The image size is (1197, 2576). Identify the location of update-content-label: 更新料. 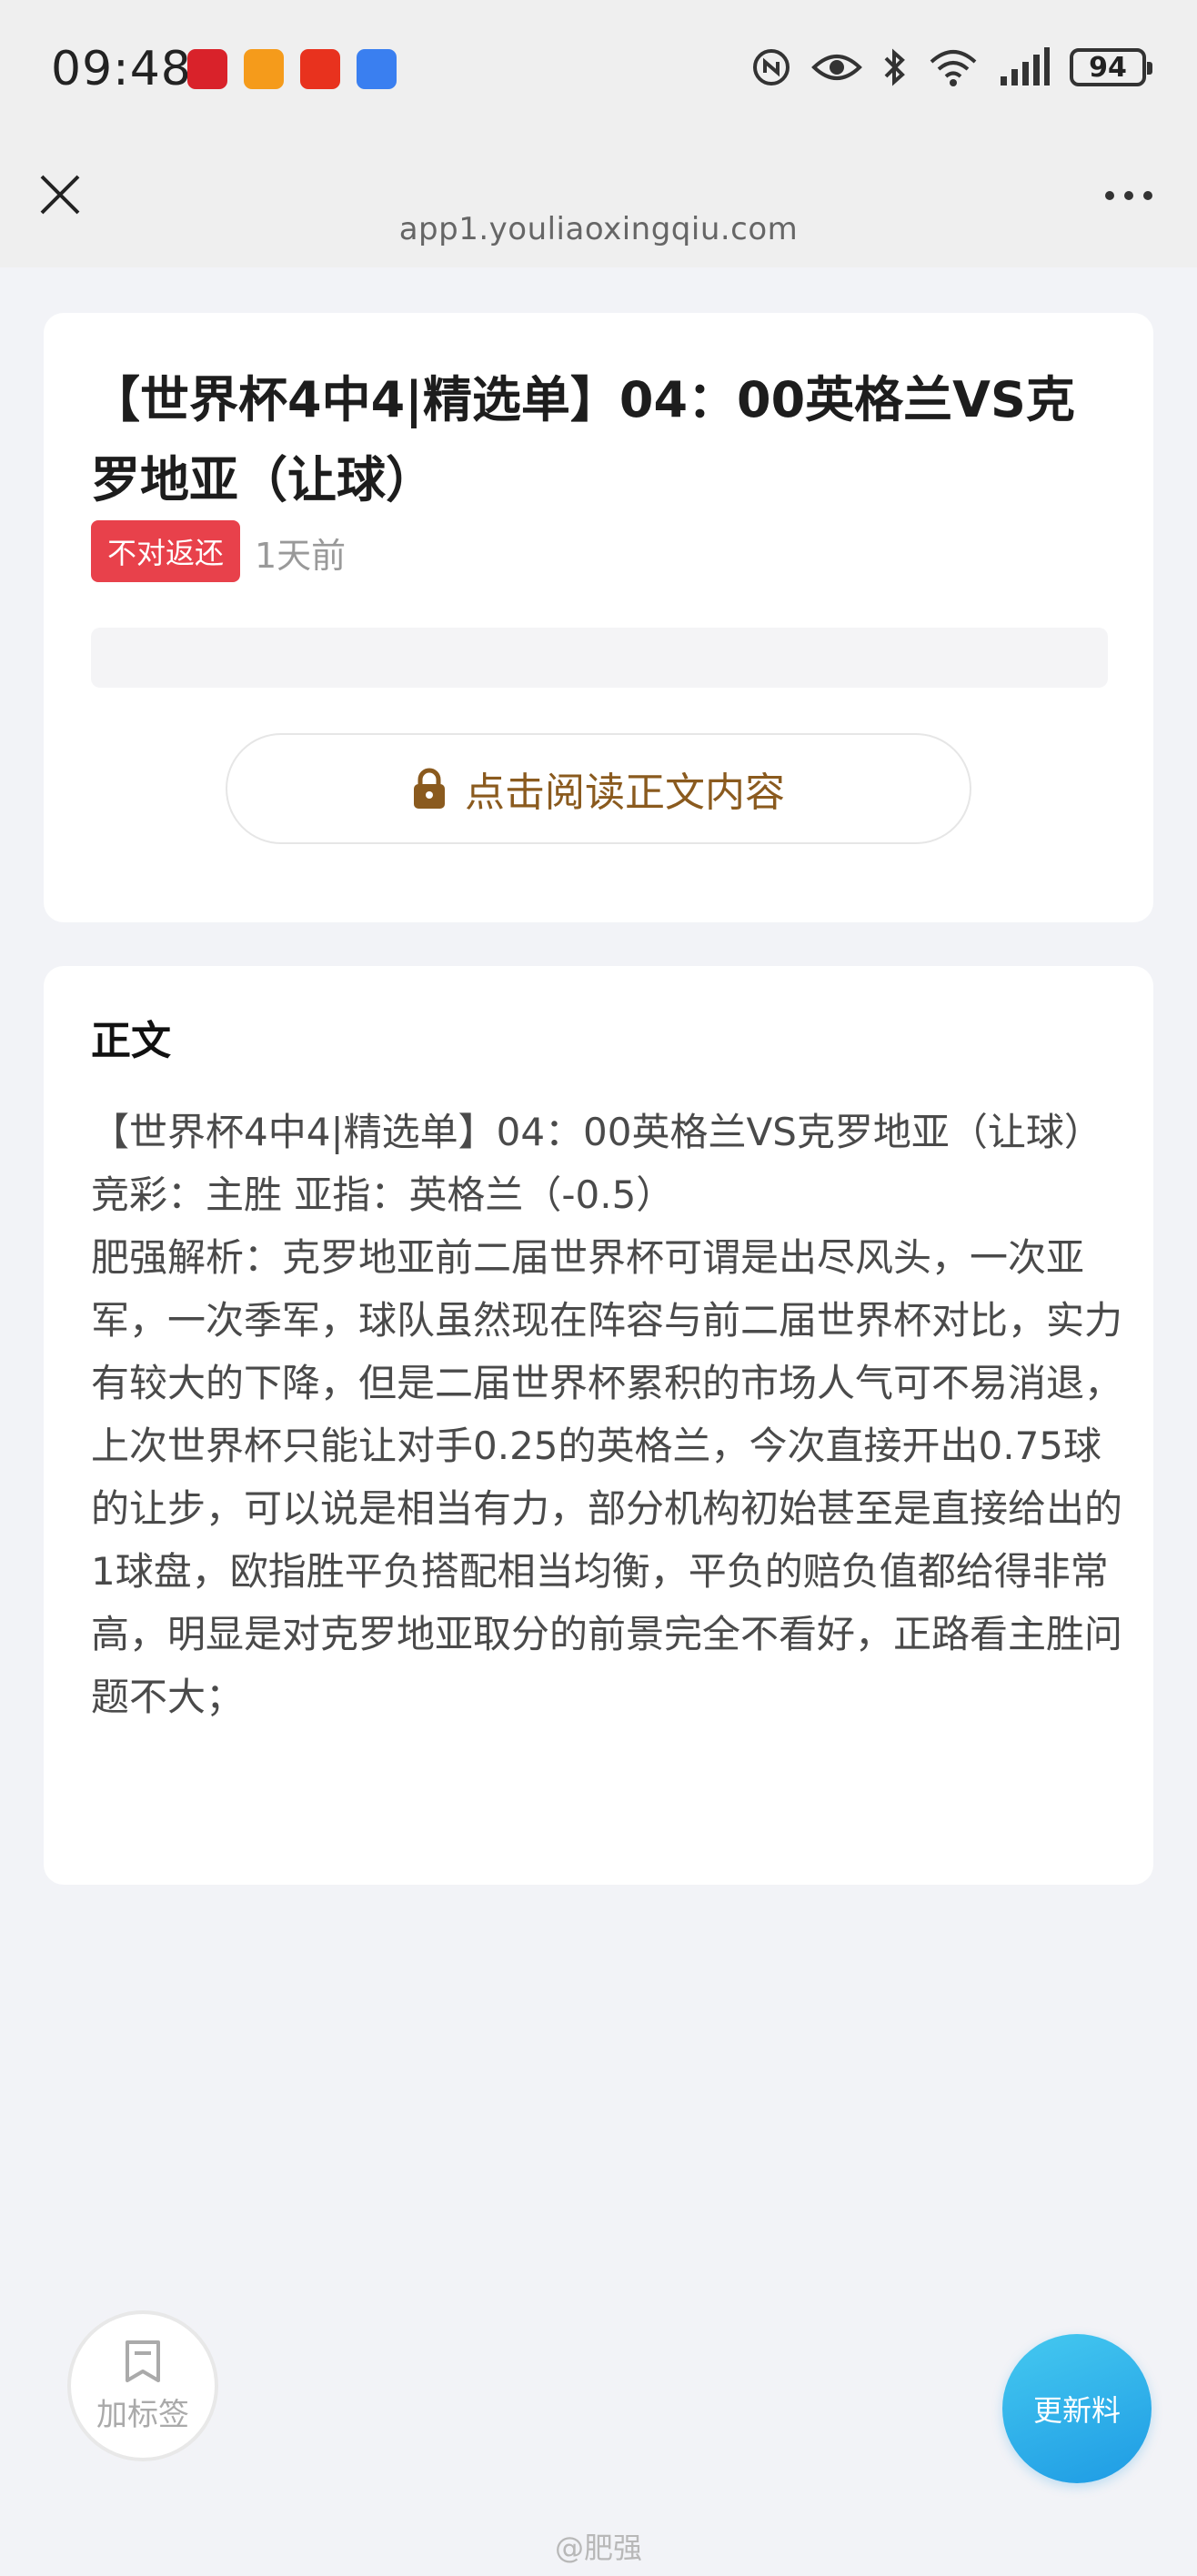
(1076, 2410).